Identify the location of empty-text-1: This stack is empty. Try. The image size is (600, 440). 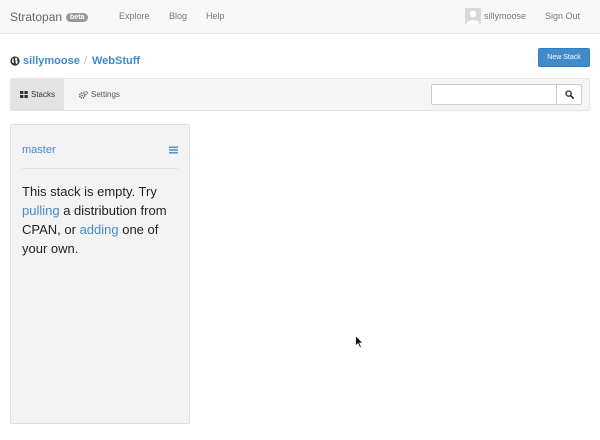
(89, 191).